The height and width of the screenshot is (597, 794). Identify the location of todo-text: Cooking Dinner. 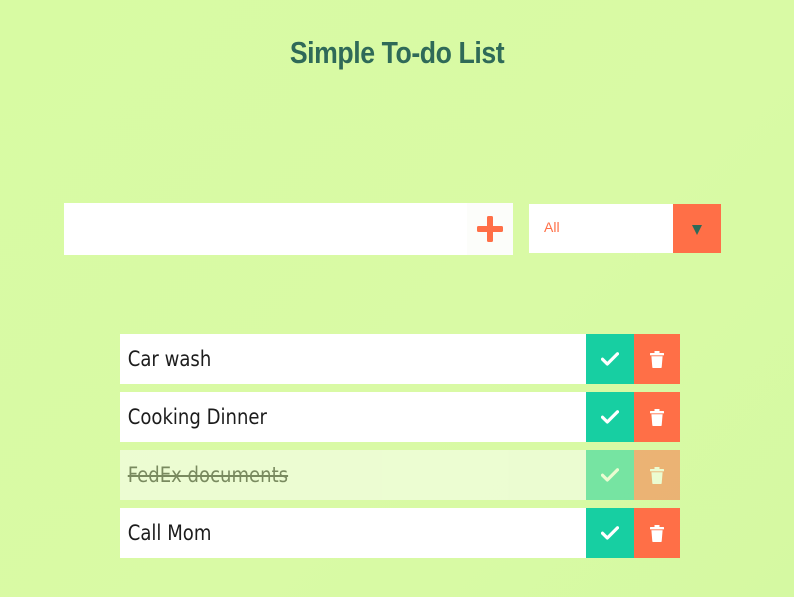
(197, 417).